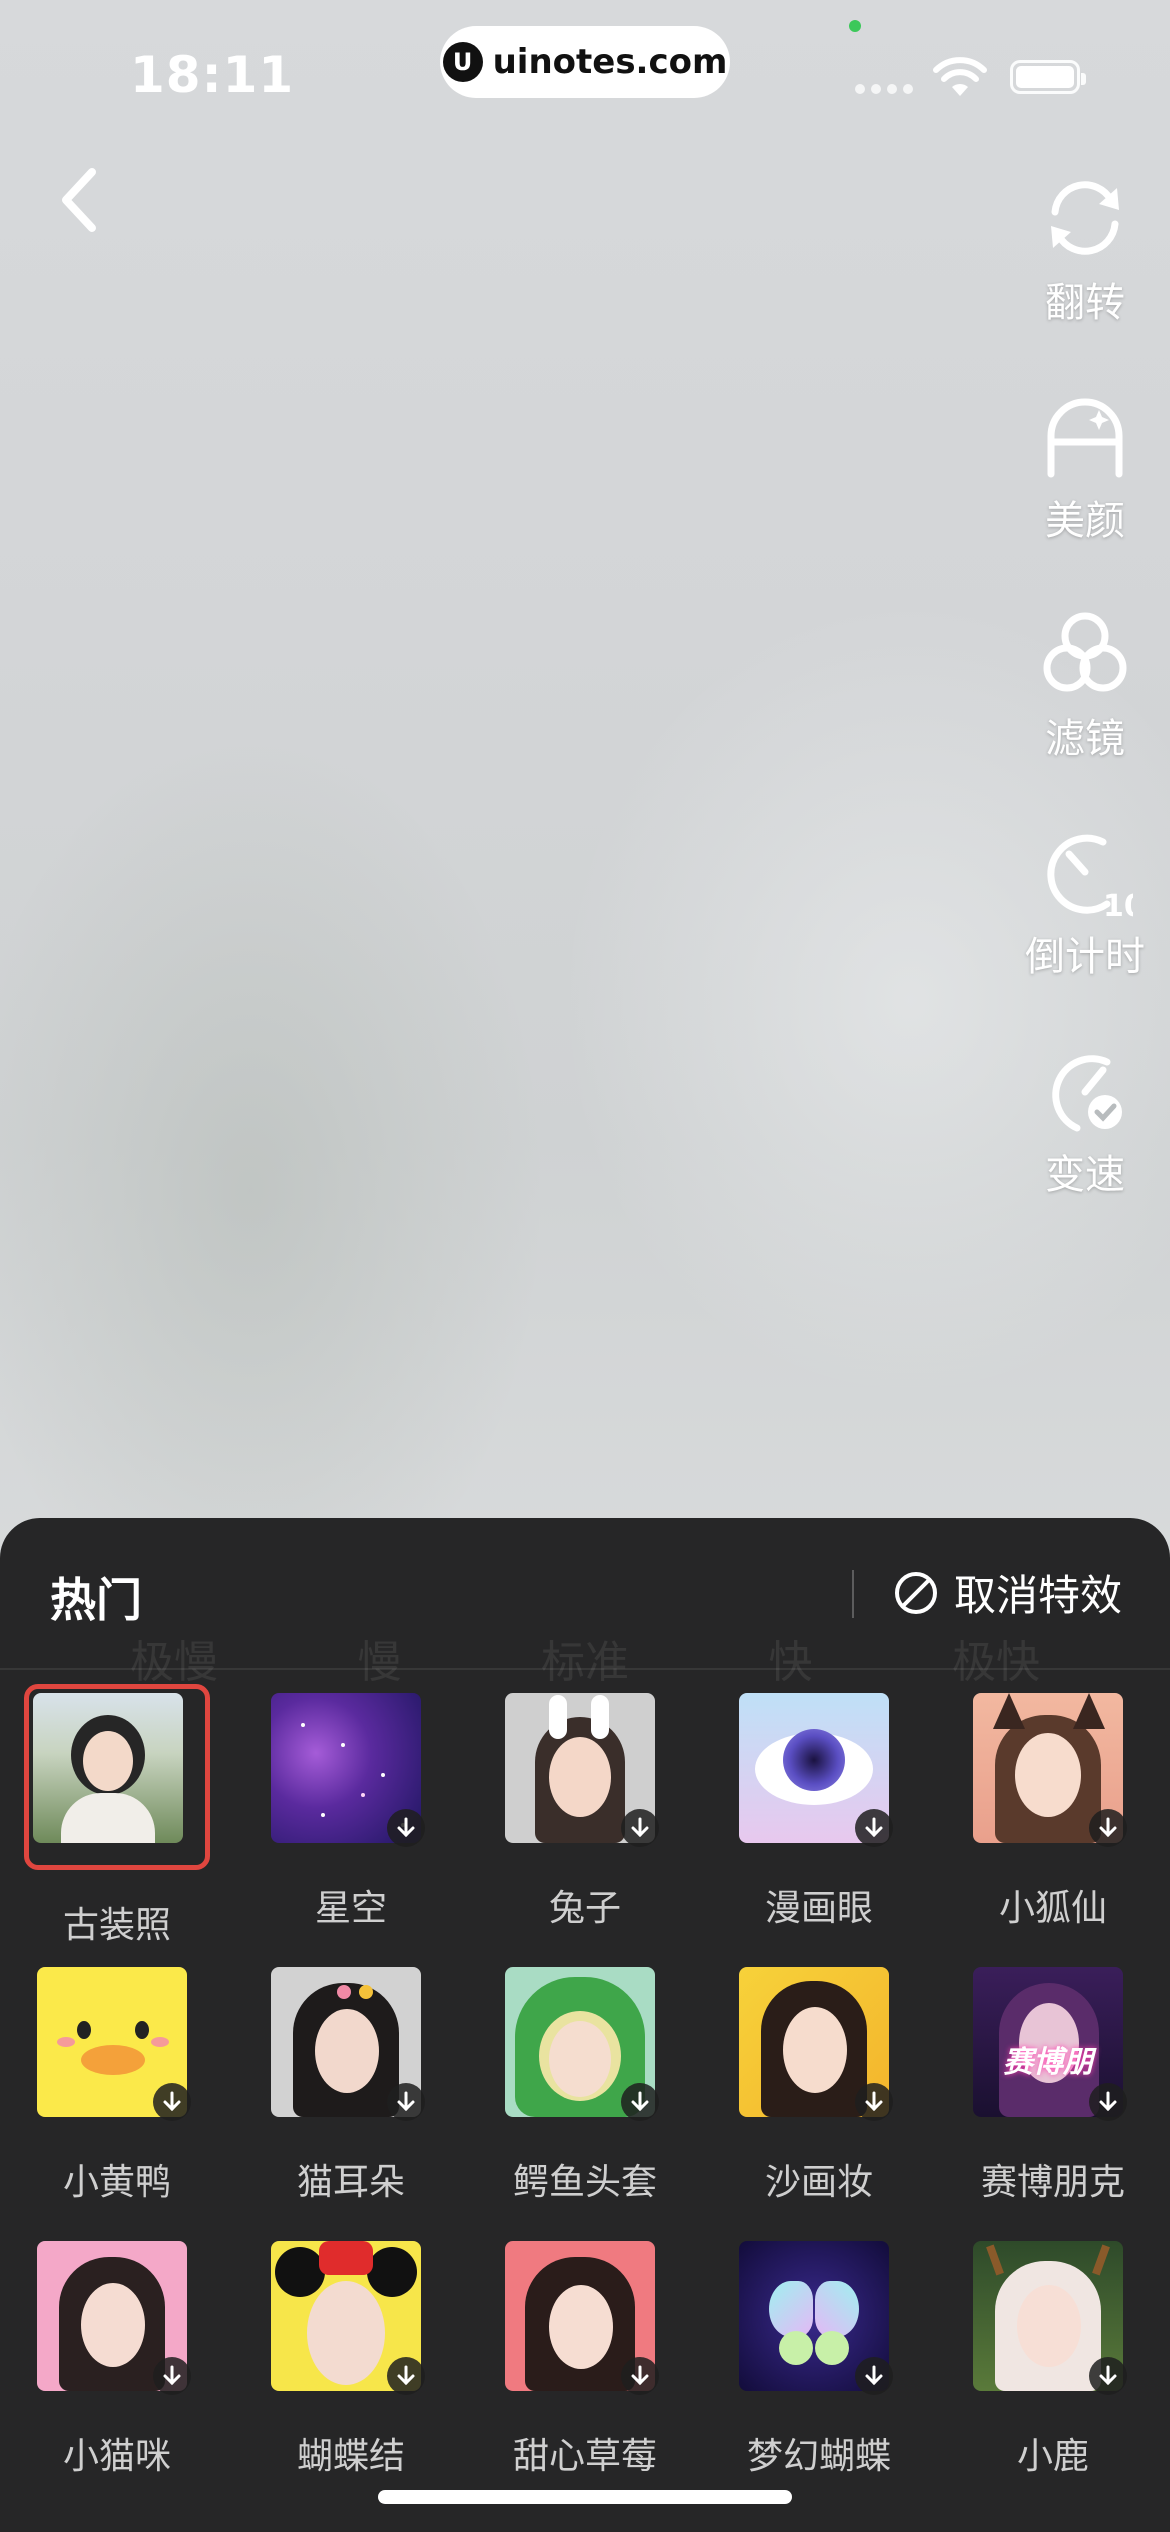 The height and width of the screenshot is (2532, 1170). What do you see at coordinates (1048, 77) in the screenshot?
I see `battery-icon` at bounding box center [1048, 77].